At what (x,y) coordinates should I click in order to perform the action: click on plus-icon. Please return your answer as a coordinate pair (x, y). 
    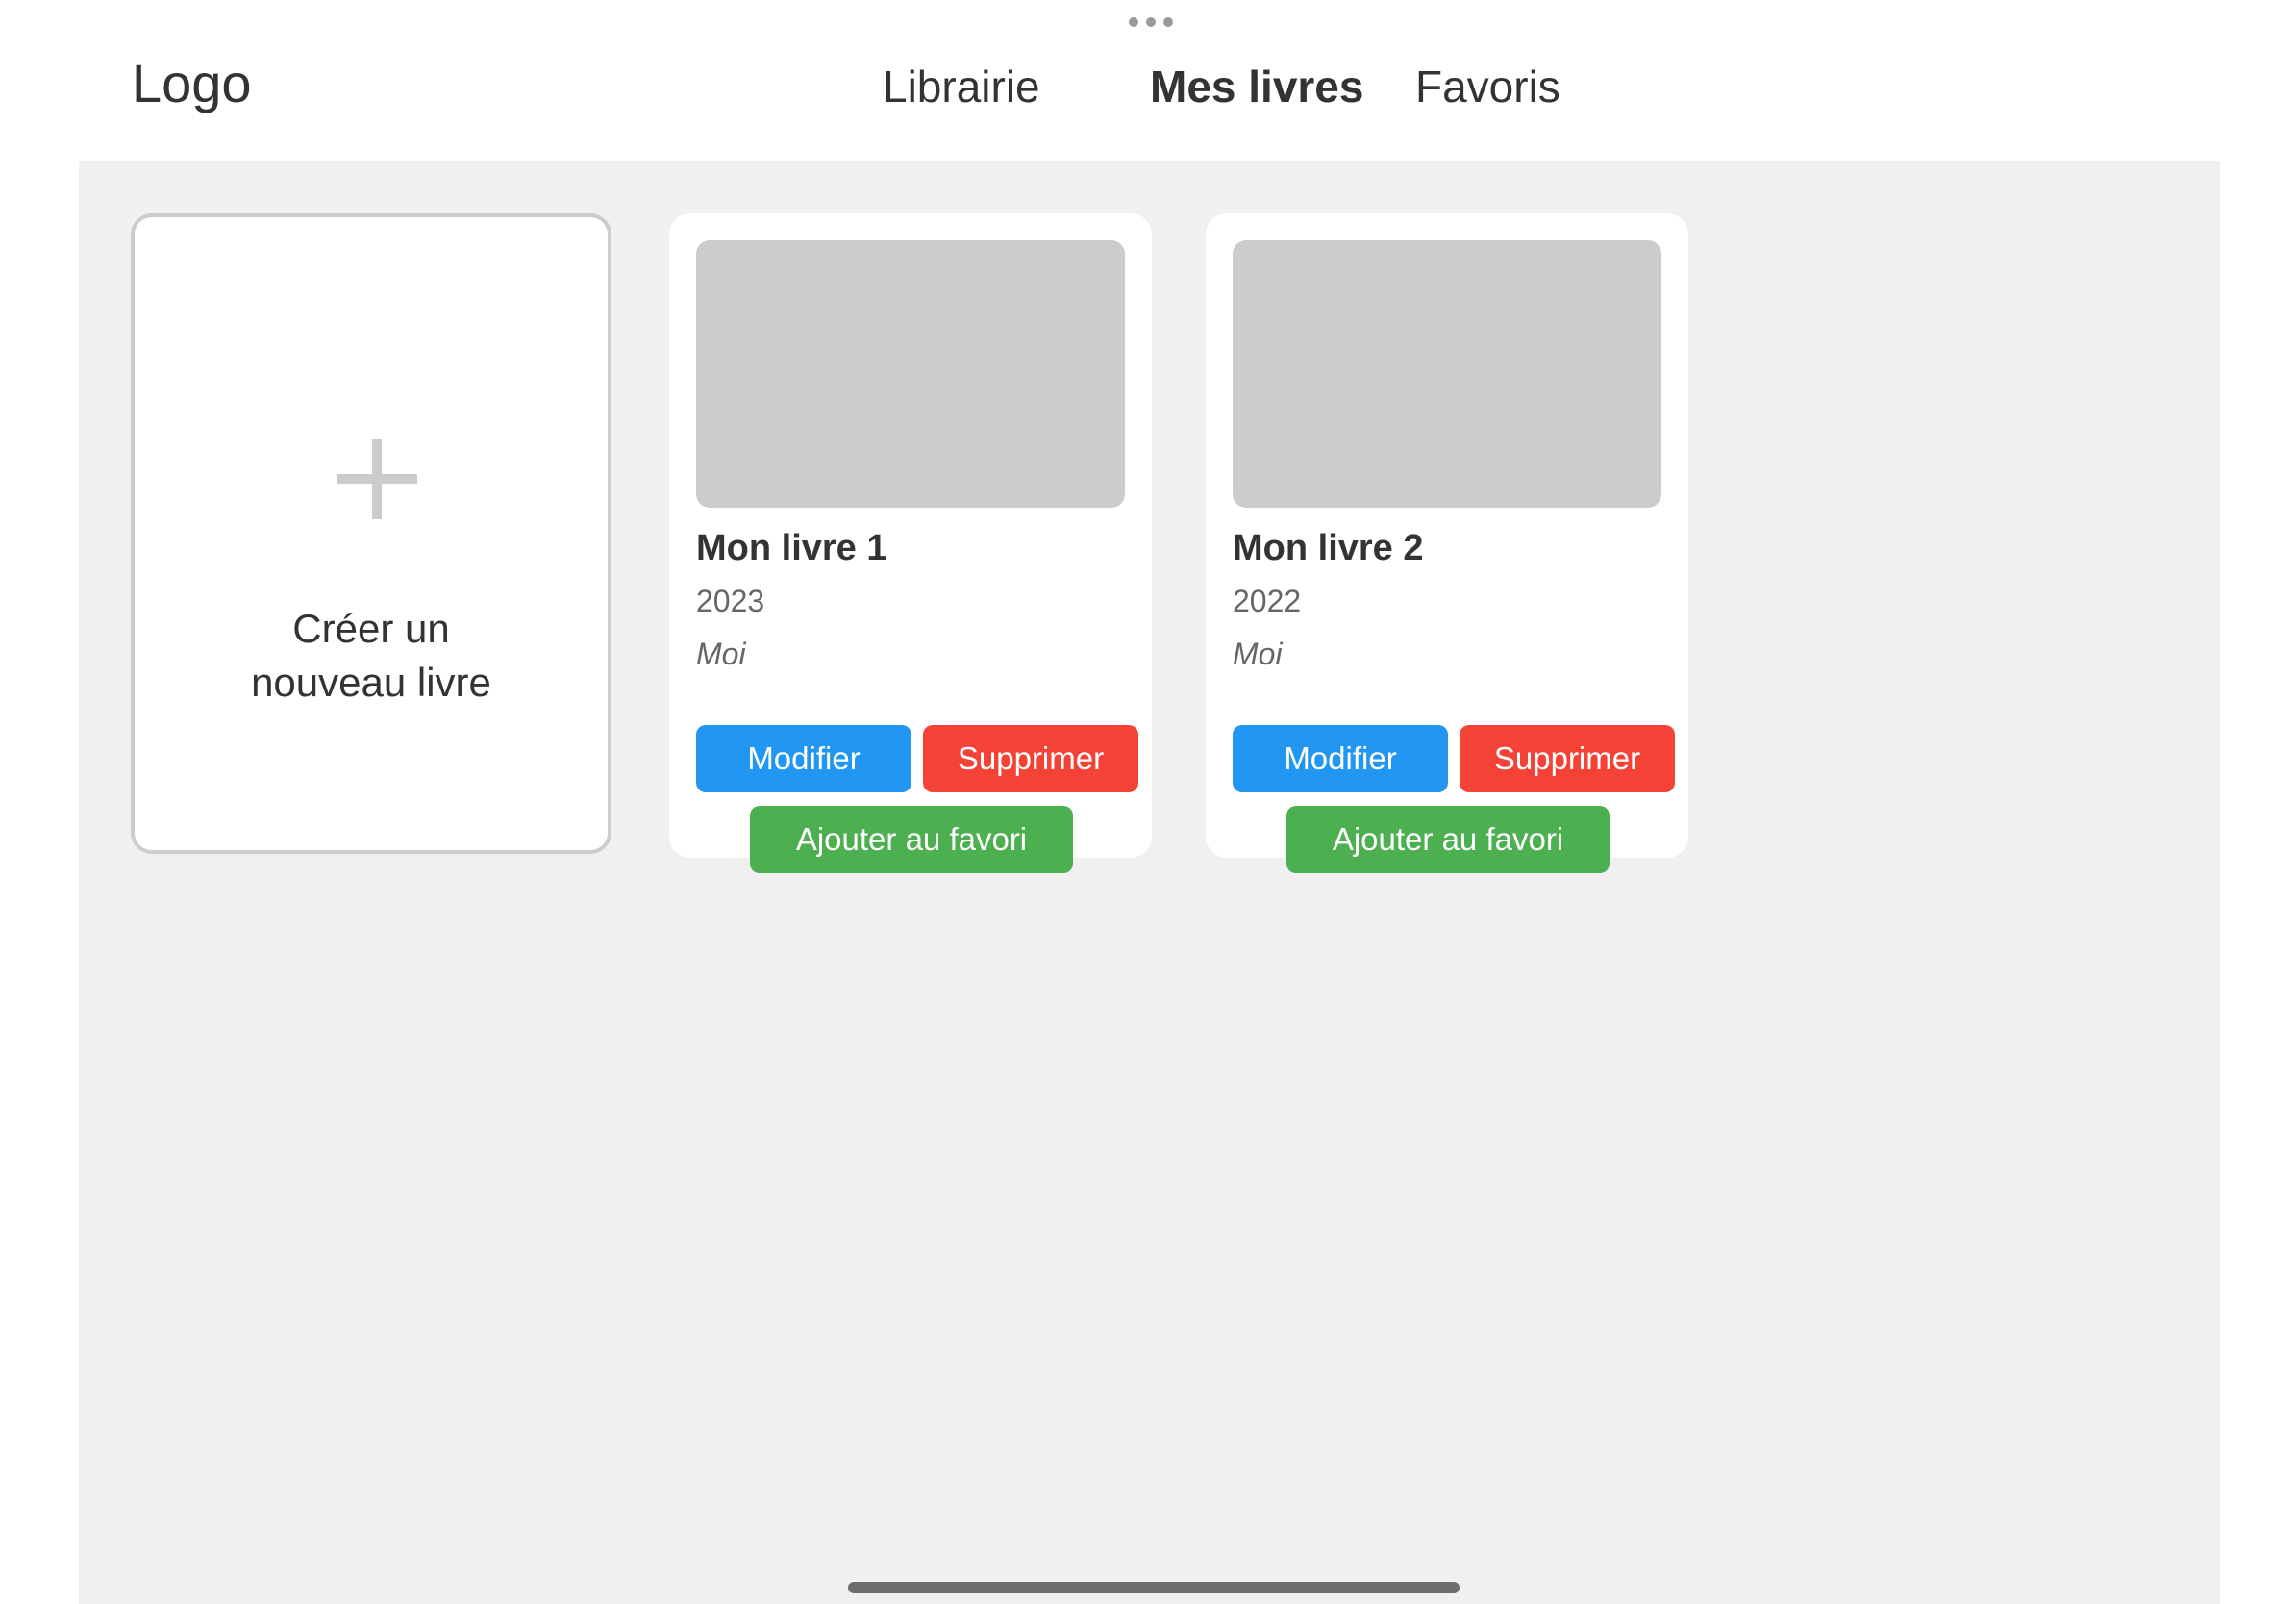
    Looking at the image, I should click on (377, 479).